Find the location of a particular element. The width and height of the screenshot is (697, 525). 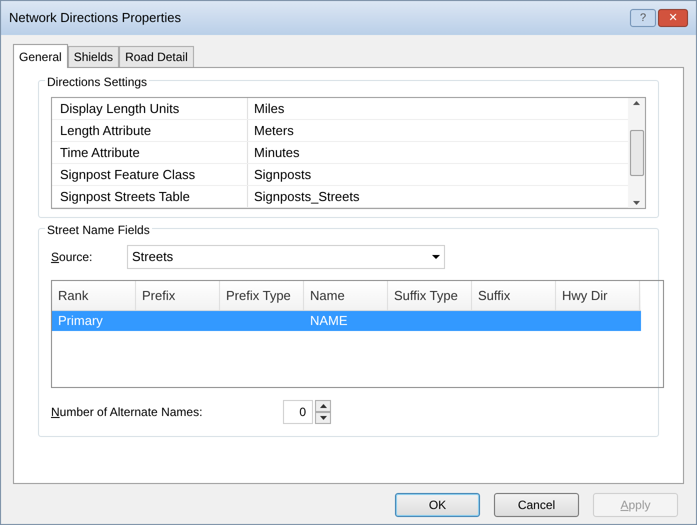

tab: General is located at coordinates (40, 56).